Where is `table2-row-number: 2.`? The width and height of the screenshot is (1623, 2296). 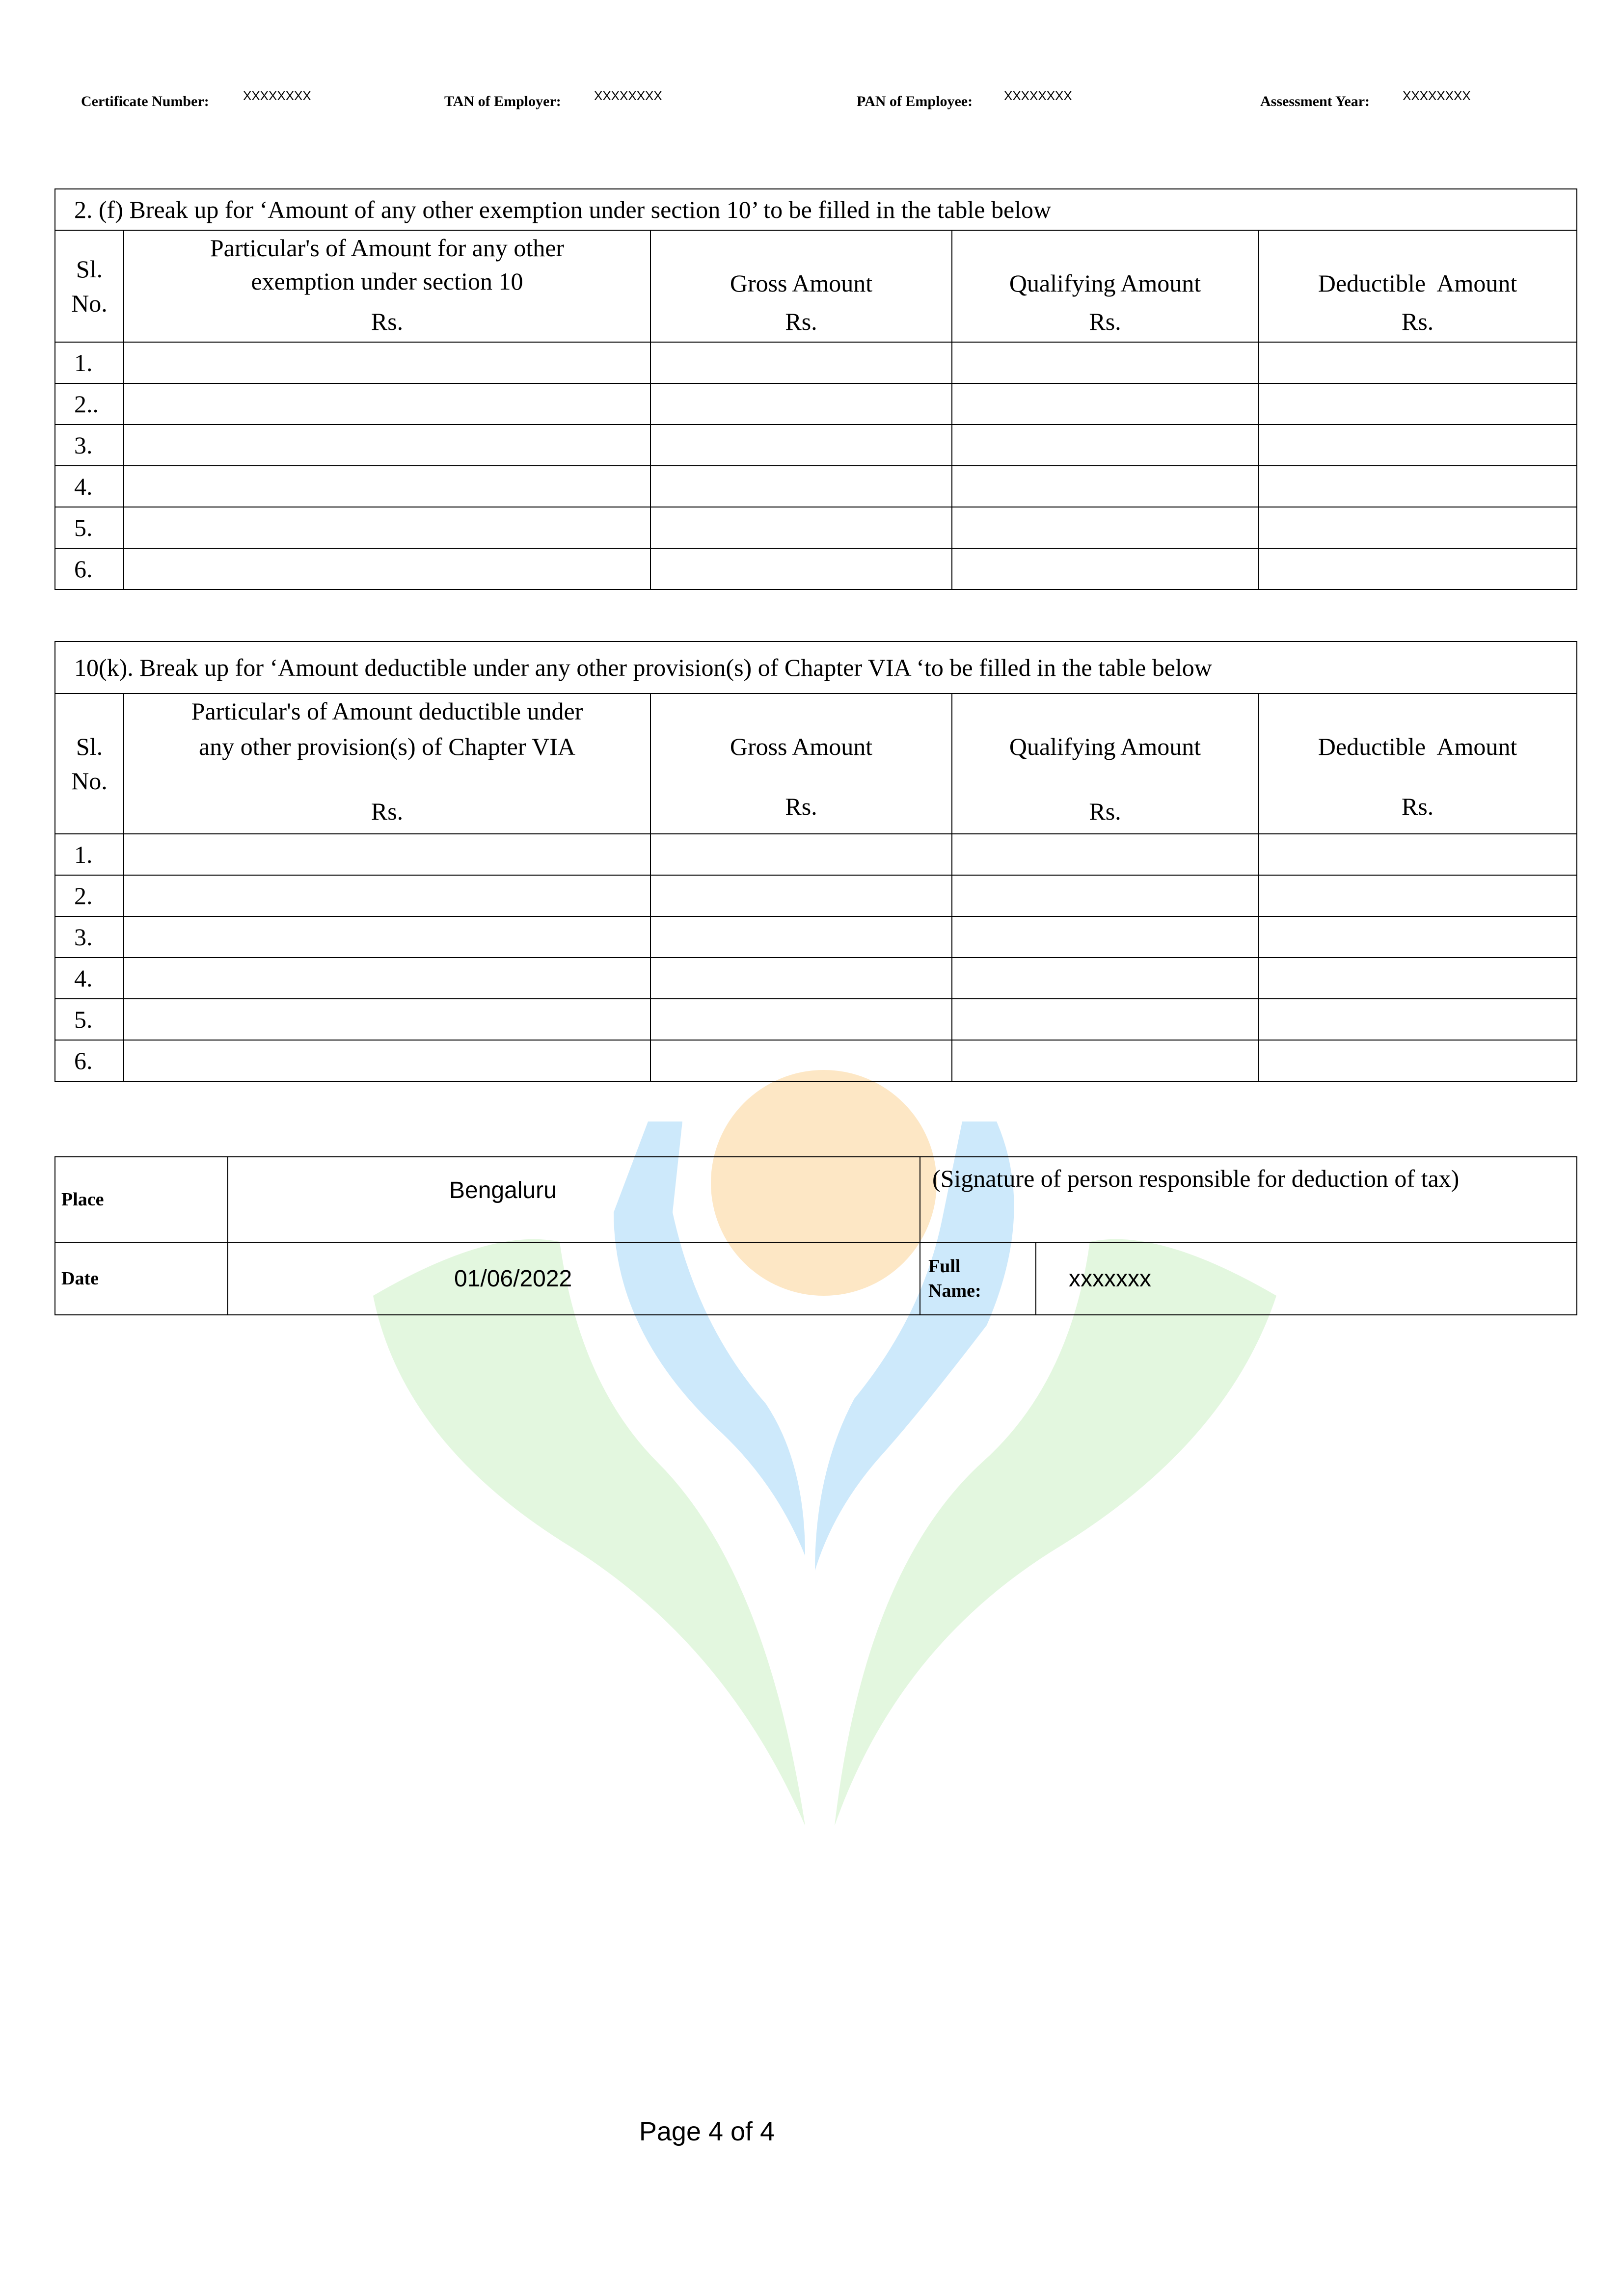 table2-row-number: 2. is located at coordinates (89, 896).